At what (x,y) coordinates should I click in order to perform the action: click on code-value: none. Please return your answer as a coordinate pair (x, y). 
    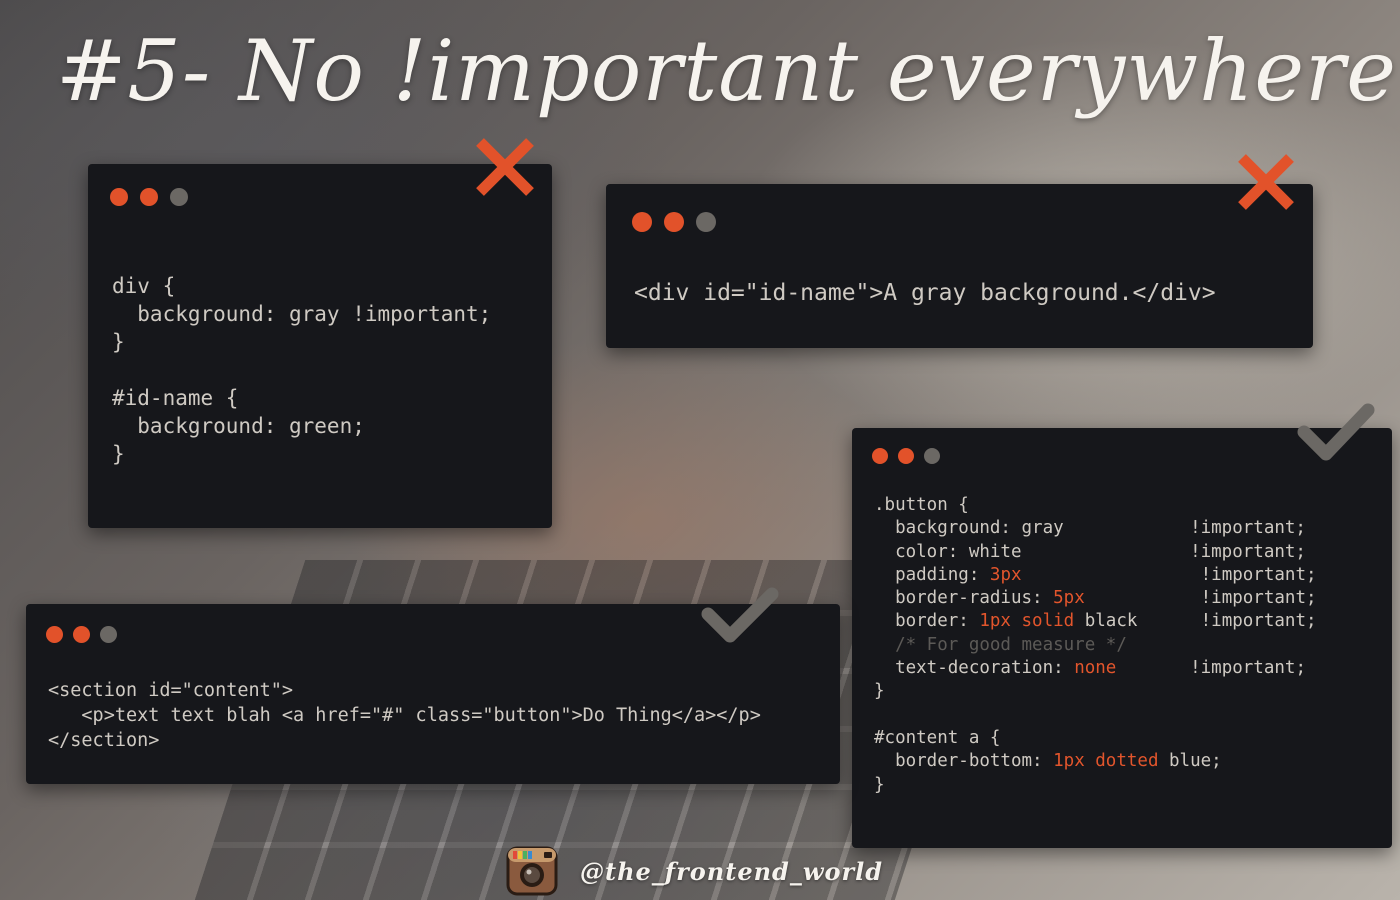
    Looking at the image, I should click on (1095, 668).